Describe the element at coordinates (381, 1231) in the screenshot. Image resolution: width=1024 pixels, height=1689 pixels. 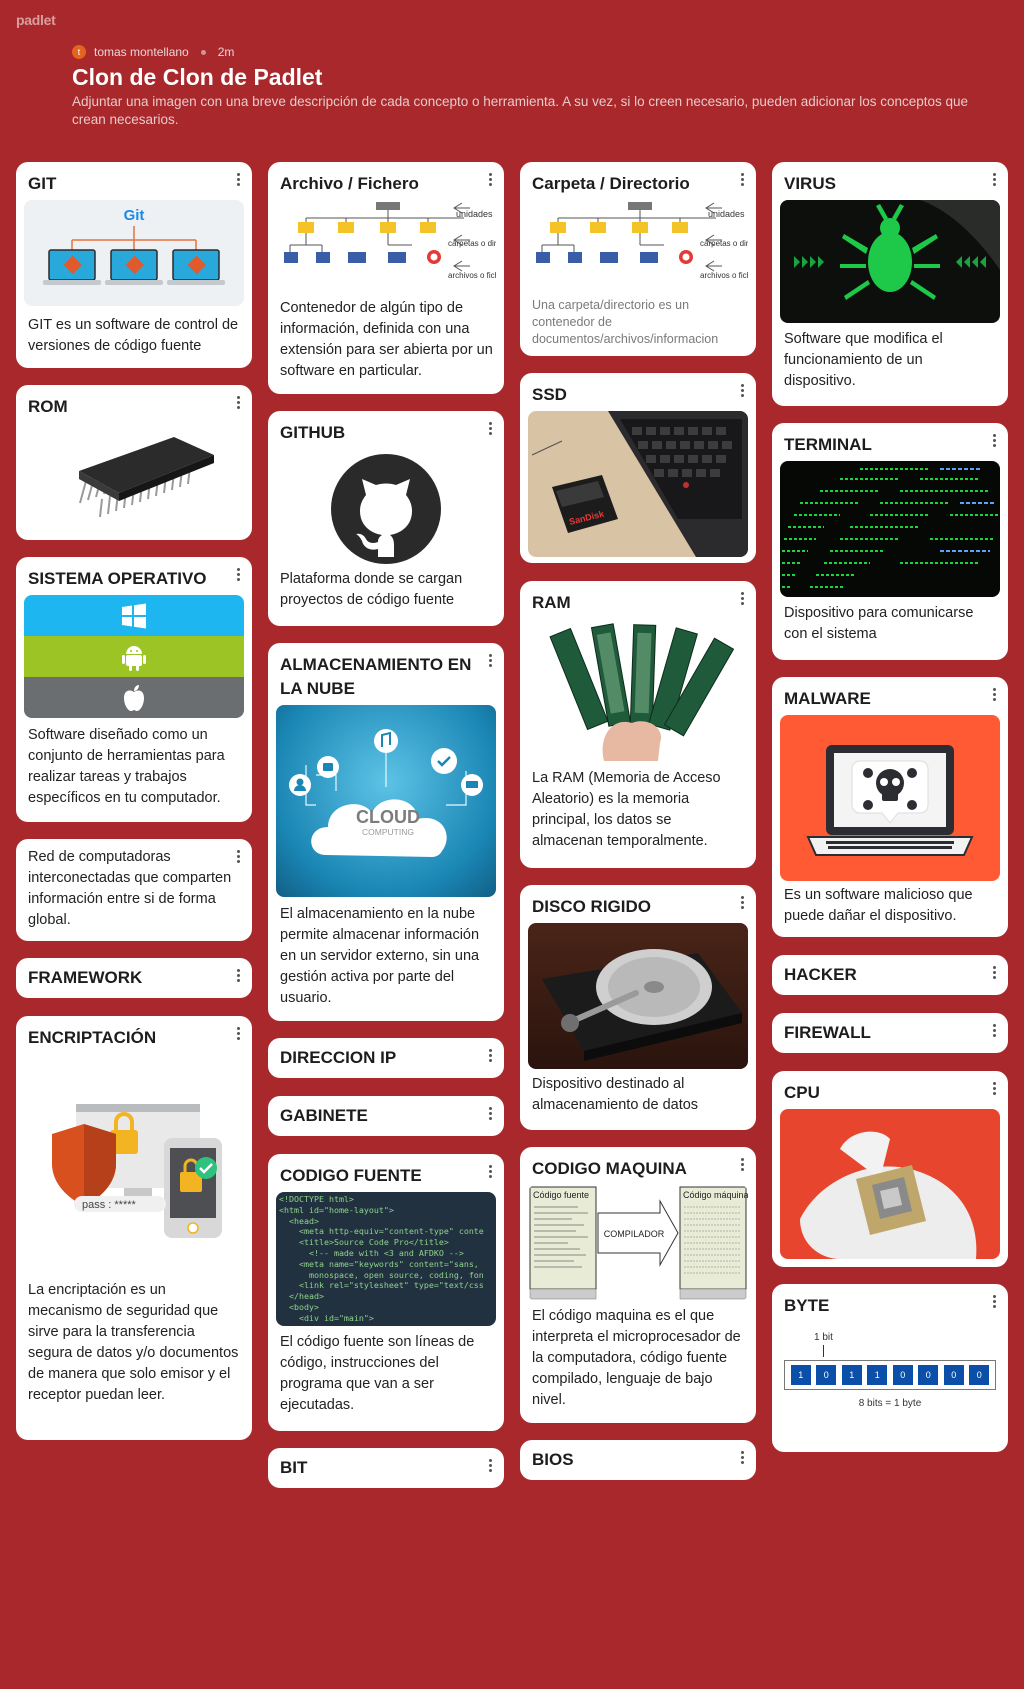
I see `code-line: <meta http-equiv="content-type" conte` at that location.